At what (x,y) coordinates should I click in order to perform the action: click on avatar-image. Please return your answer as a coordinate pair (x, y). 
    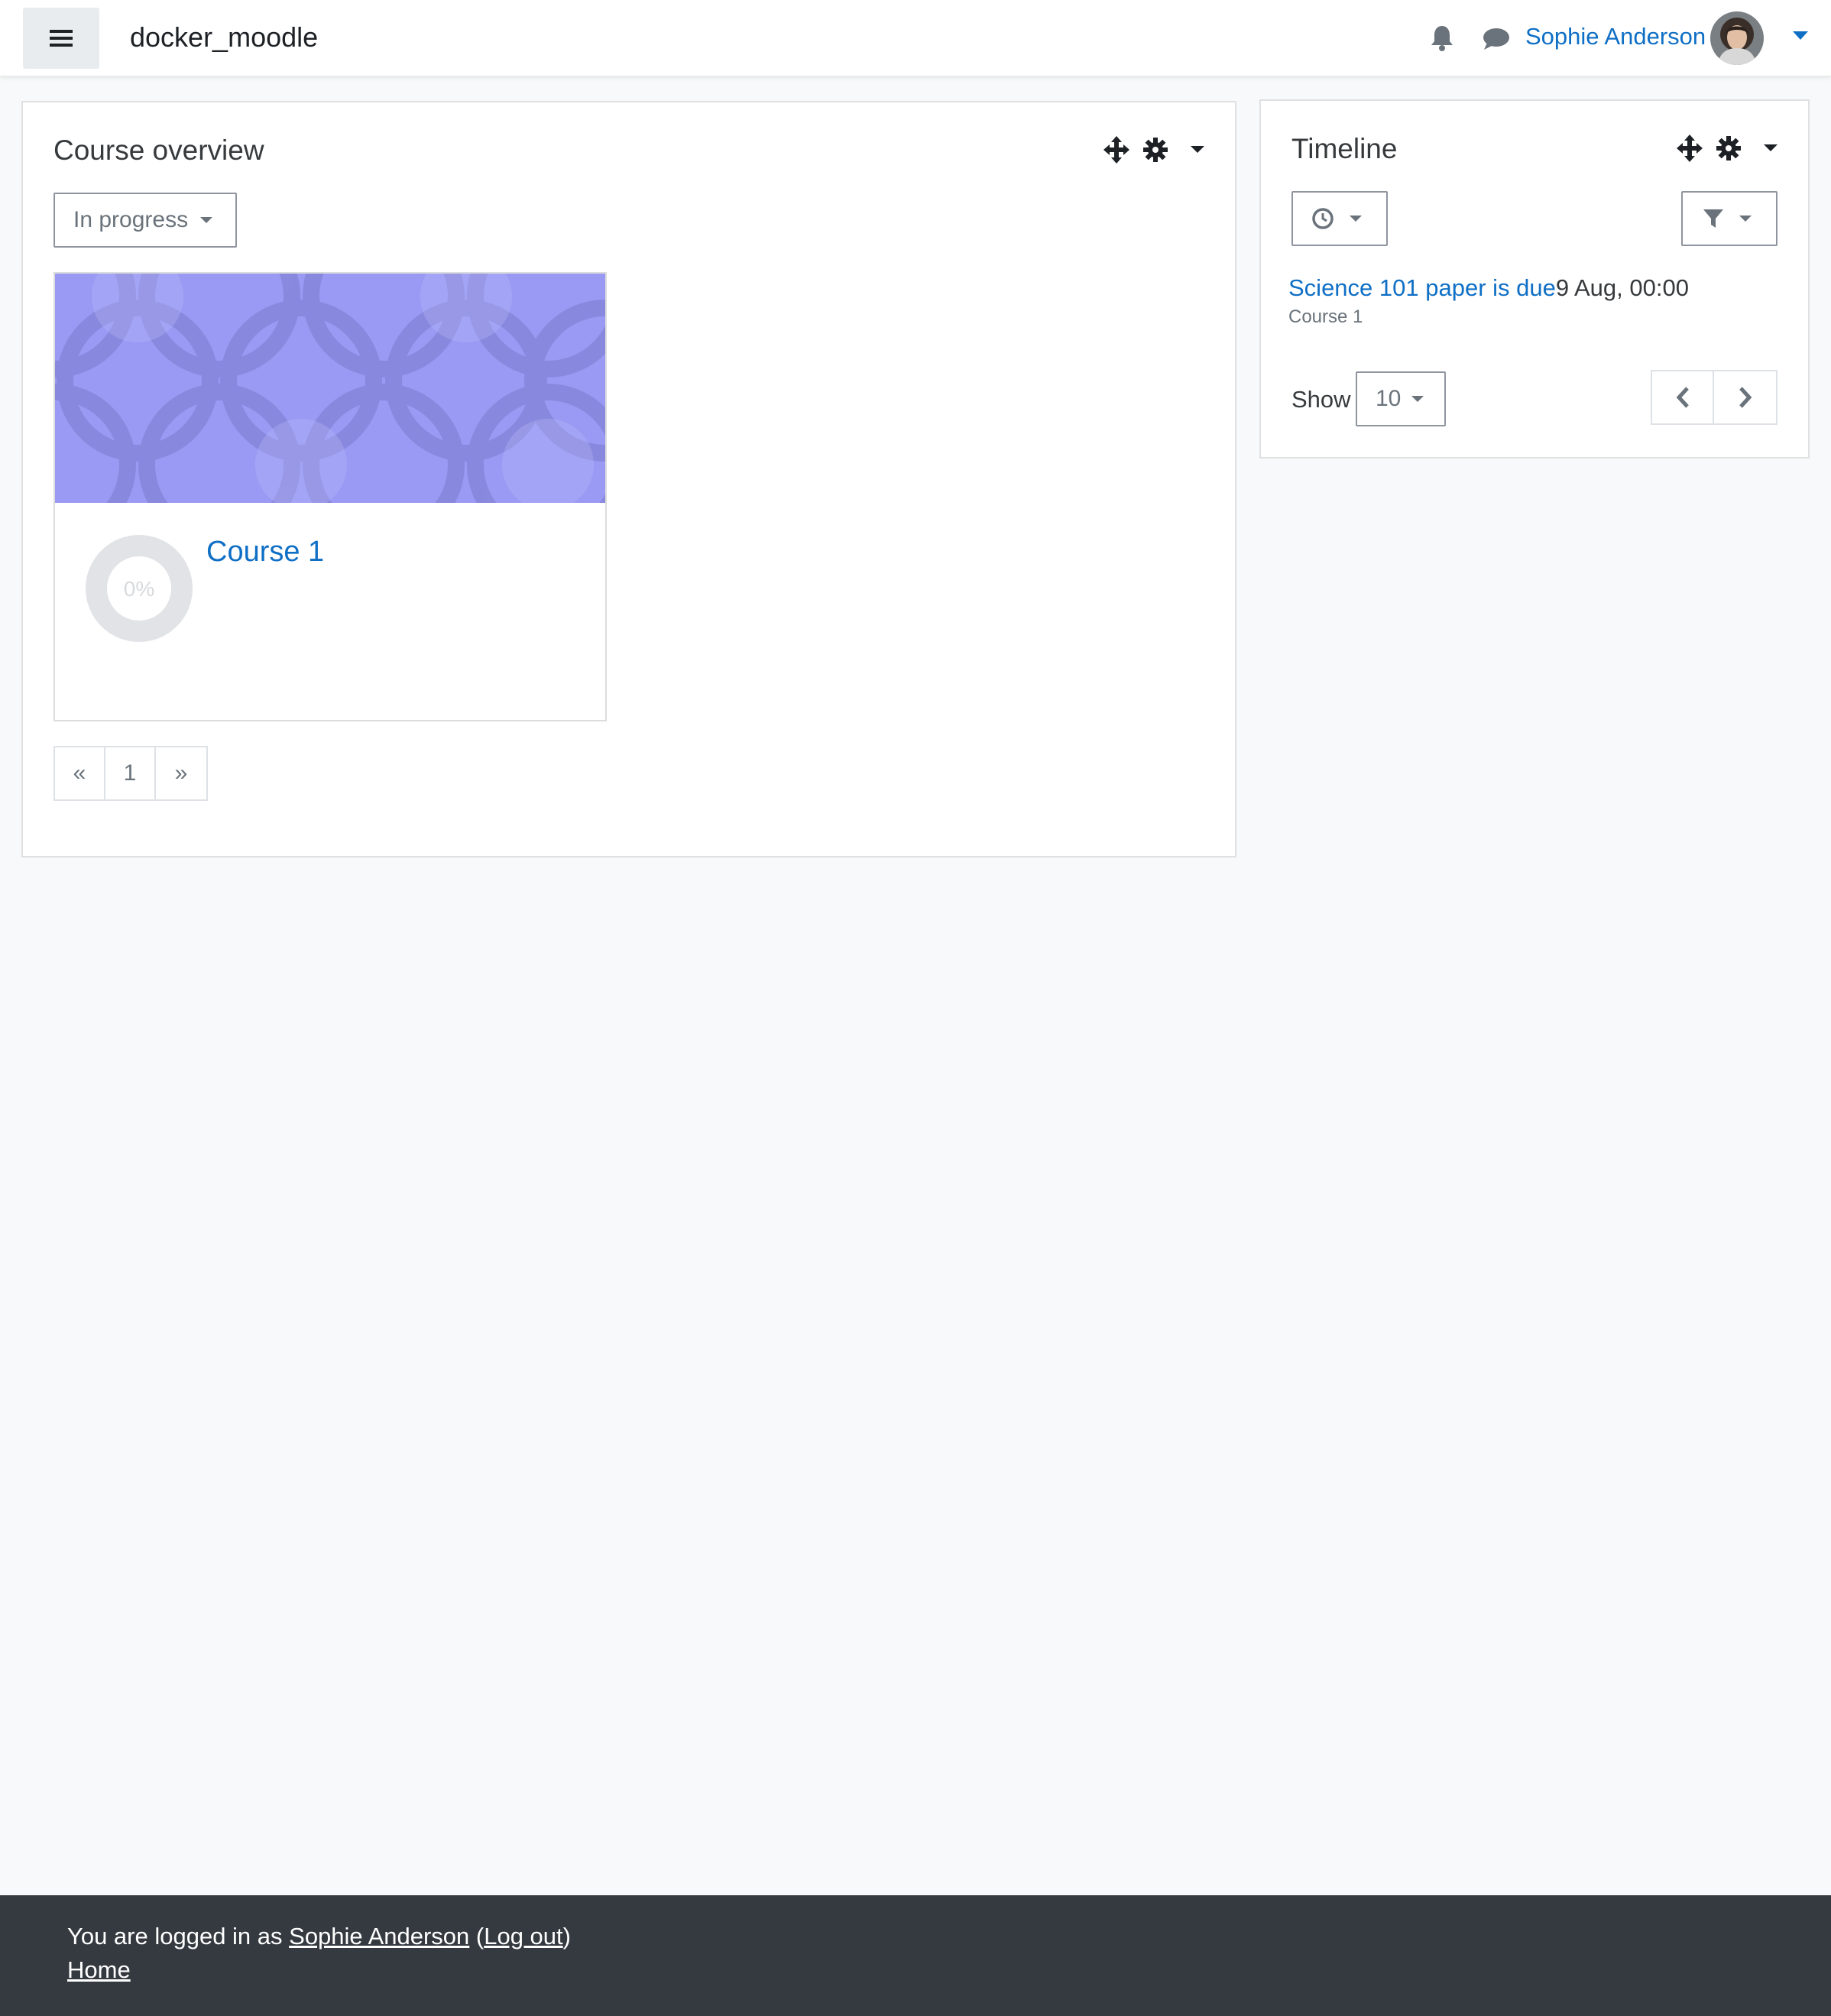
    Looking at the image, I should click on (1737, 38).